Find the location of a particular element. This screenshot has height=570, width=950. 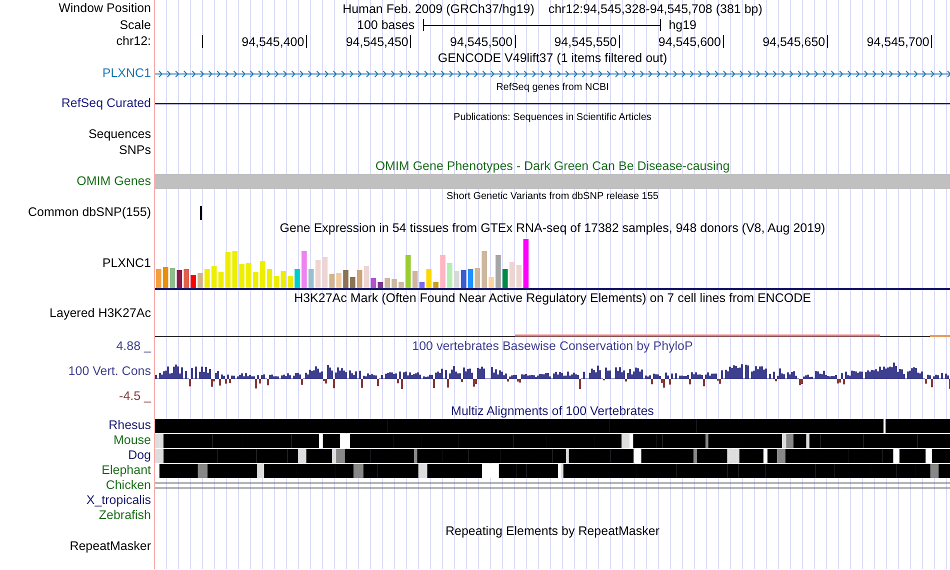

scale-length: 100 bases is located at coordinates (386, 25).